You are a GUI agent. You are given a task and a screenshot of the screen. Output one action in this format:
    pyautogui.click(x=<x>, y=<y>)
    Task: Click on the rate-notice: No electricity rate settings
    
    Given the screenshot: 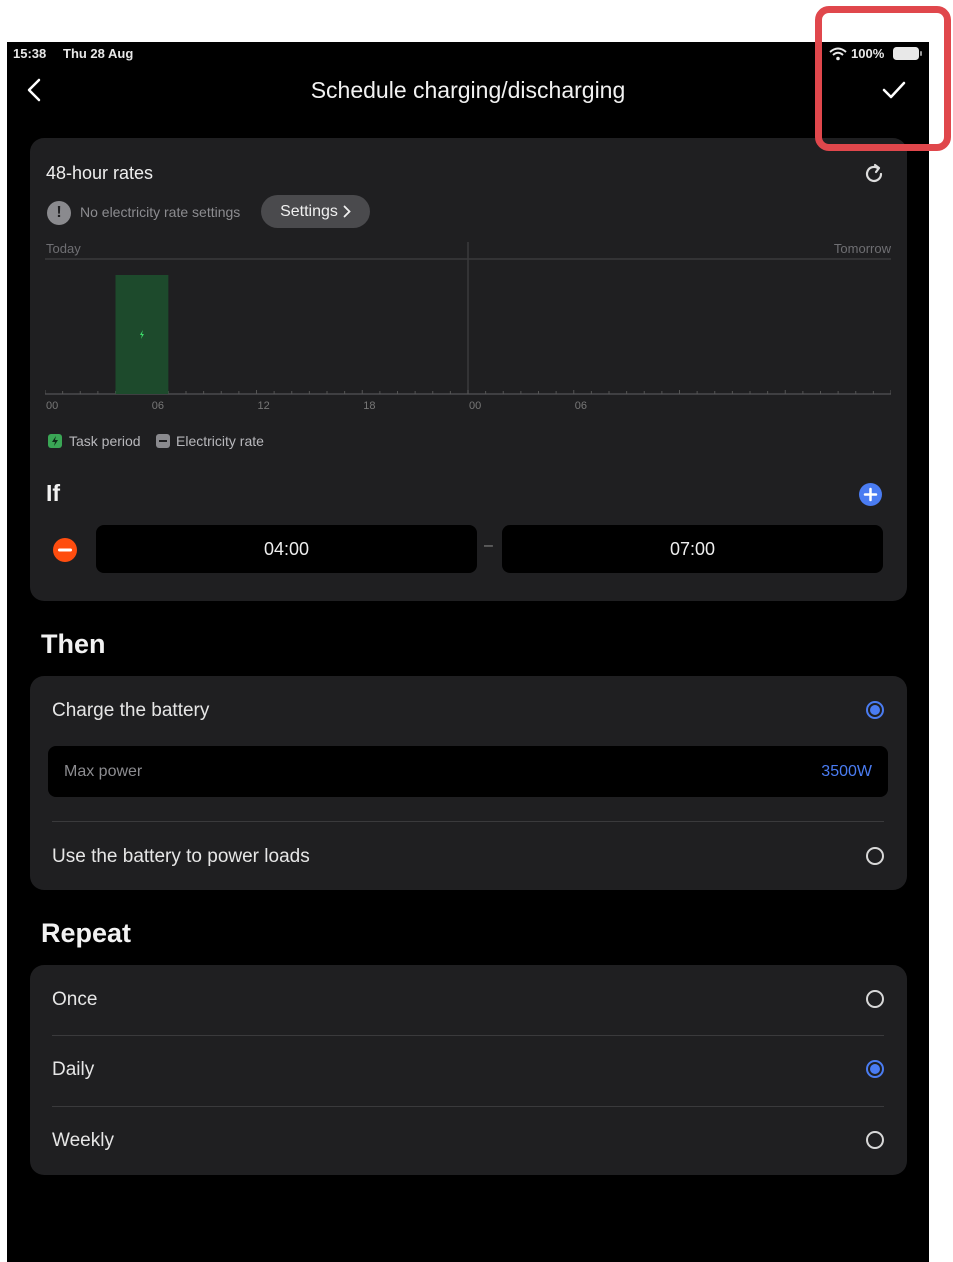 What is the action you would take?
    pyautogui.click(x=160, y=212)
    